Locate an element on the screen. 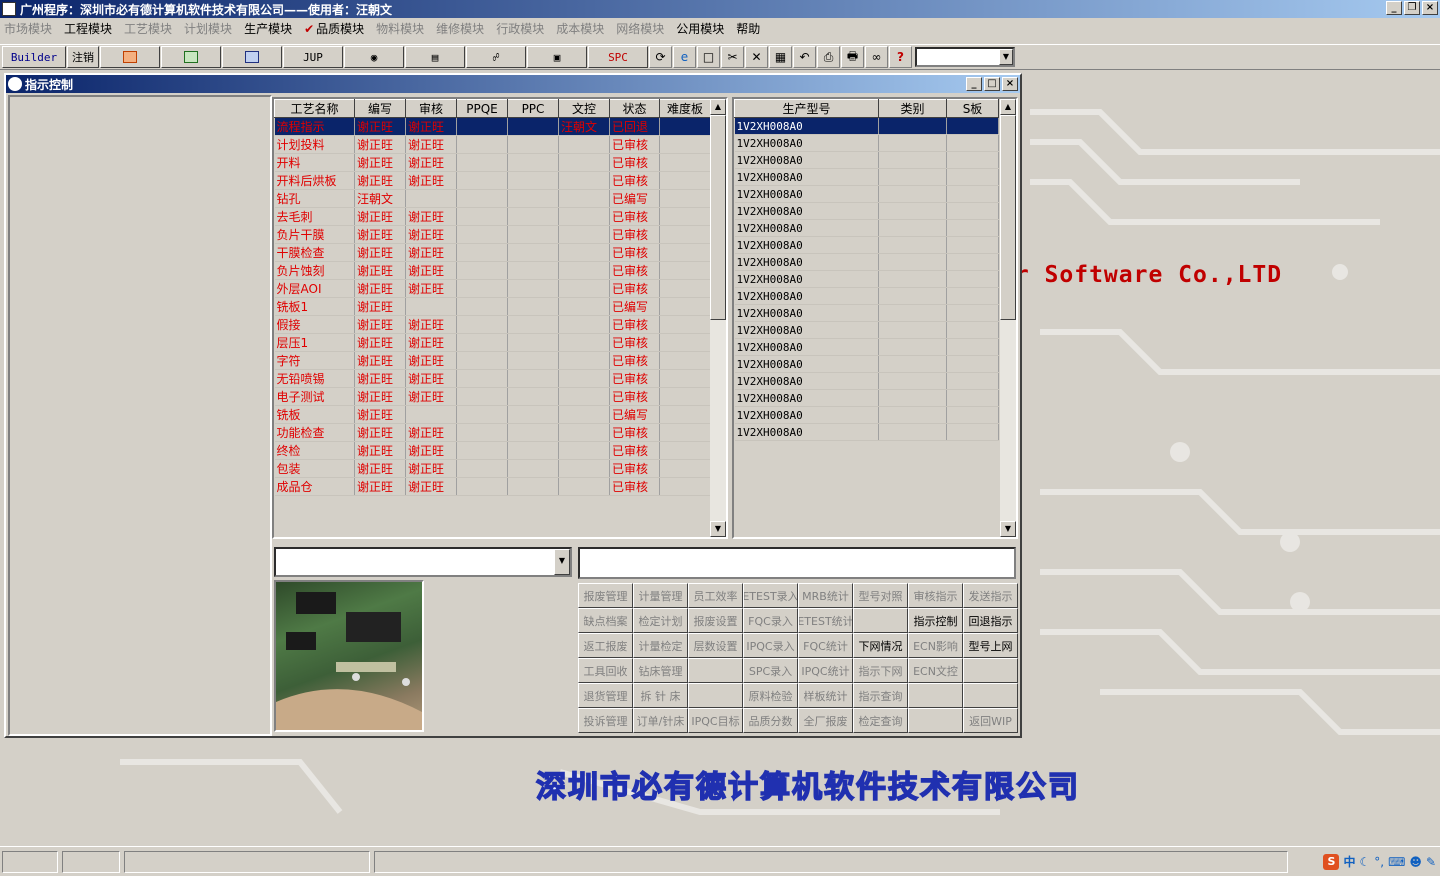 The width and height of the screenshot is (1440, 876). spc-button: SPC is located at coordinates (618, 57).